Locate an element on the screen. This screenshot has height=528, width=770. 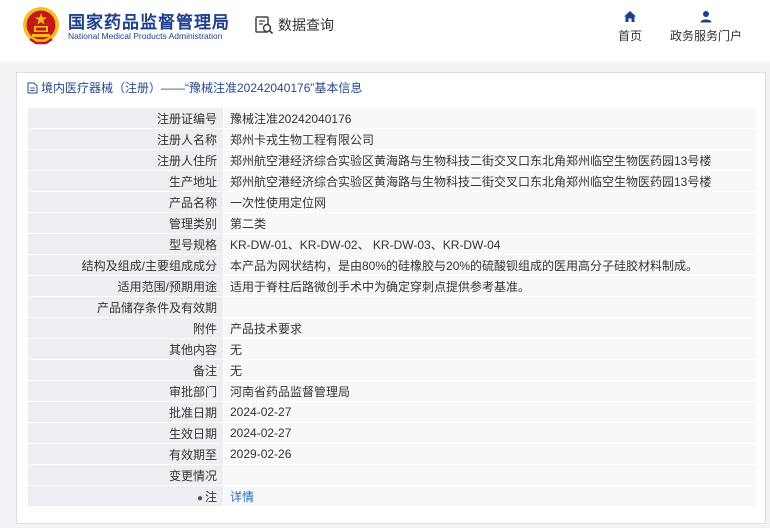
table-row: ● 注 详情 is located at coordinates (392, 496).